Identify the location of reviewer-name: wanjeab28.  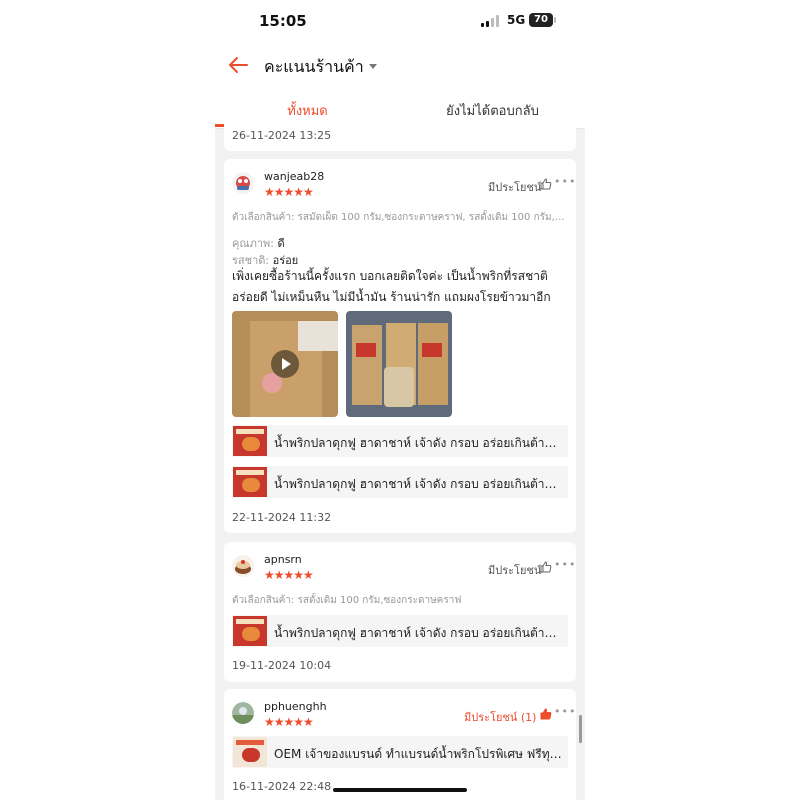
(294, 176).